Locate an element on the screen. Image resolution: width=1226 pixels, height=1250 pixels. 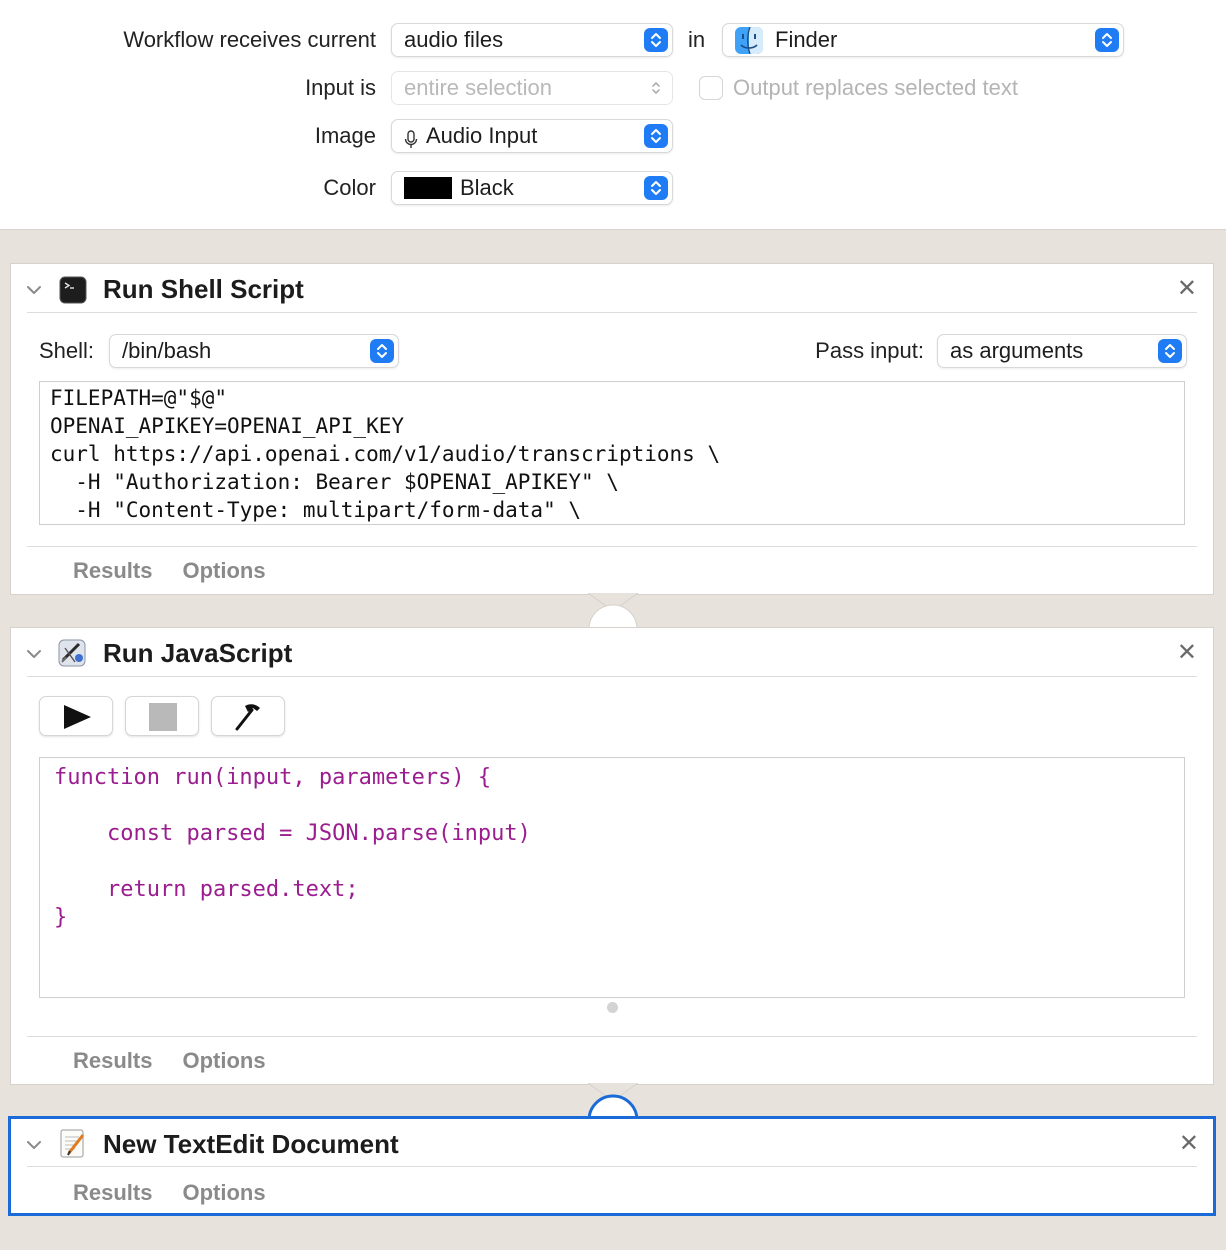
microphone-icon is located at coordinates (411, 137).